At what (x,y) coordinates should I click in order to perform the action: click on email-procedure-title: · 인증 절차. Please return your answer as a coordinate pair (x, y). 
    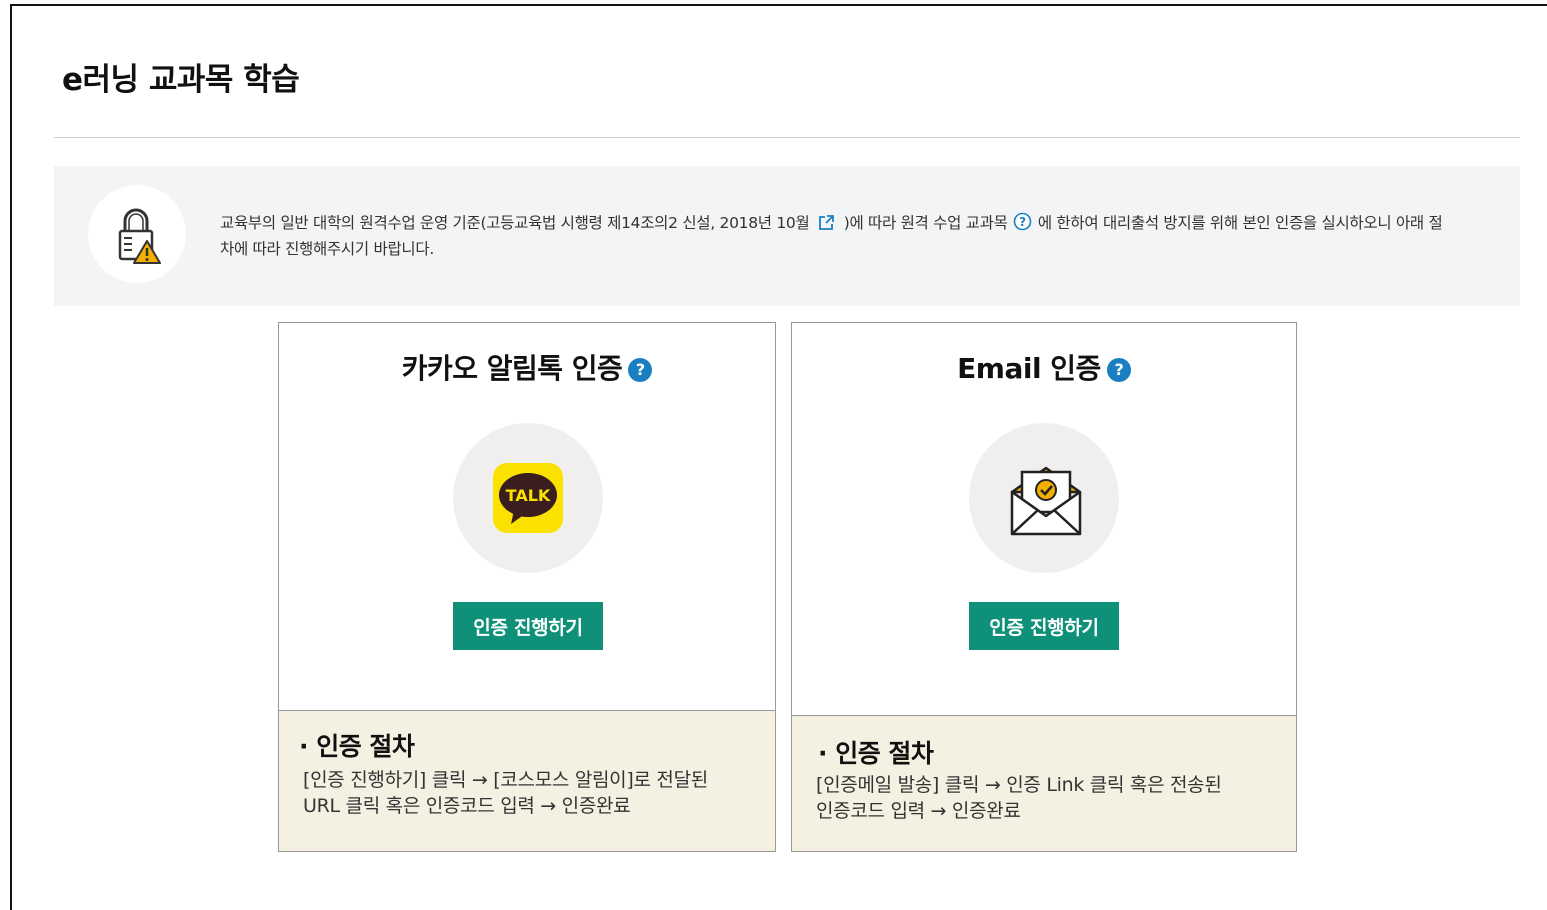
    Looking at the image, I should click on (876, 753).